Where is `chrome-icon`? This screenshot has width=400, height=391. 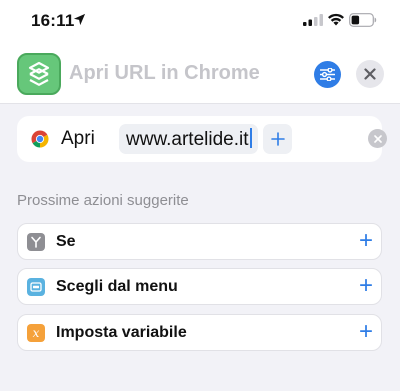 chrome-icon is located at coordinates (40, 139).